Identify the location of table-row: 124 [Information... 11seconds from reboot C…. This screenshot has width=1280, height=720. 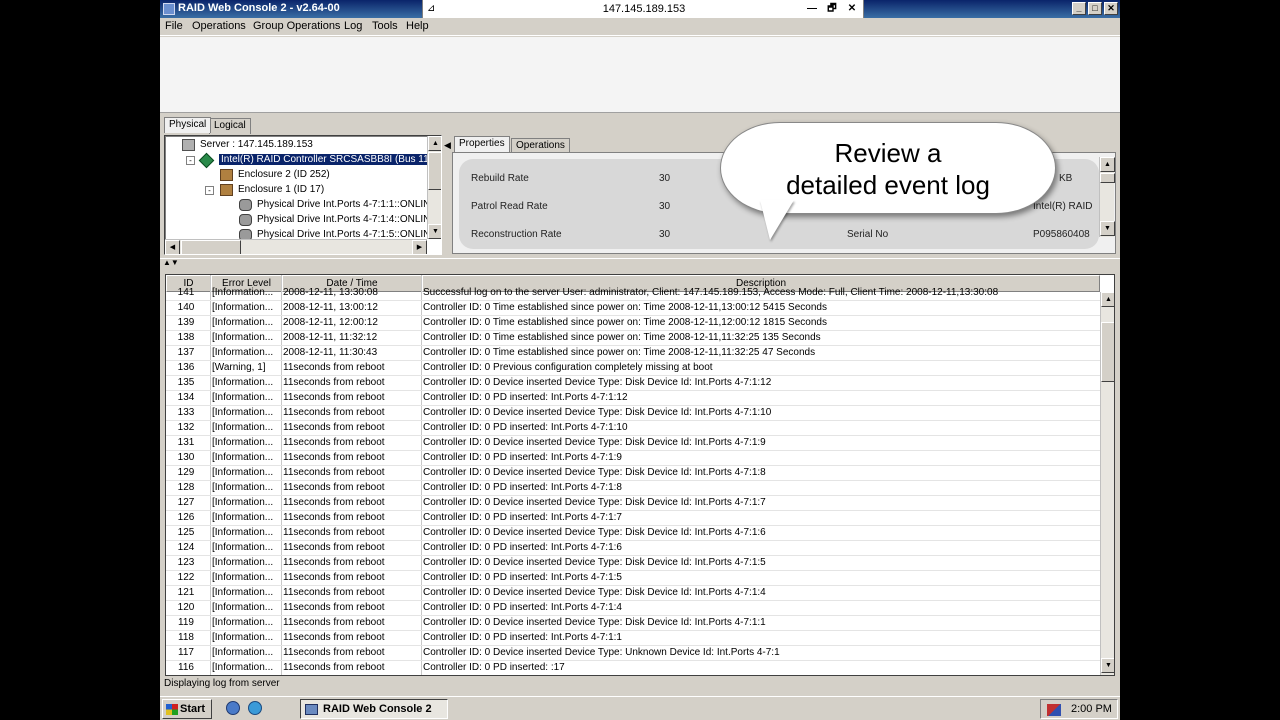
(633, 548).